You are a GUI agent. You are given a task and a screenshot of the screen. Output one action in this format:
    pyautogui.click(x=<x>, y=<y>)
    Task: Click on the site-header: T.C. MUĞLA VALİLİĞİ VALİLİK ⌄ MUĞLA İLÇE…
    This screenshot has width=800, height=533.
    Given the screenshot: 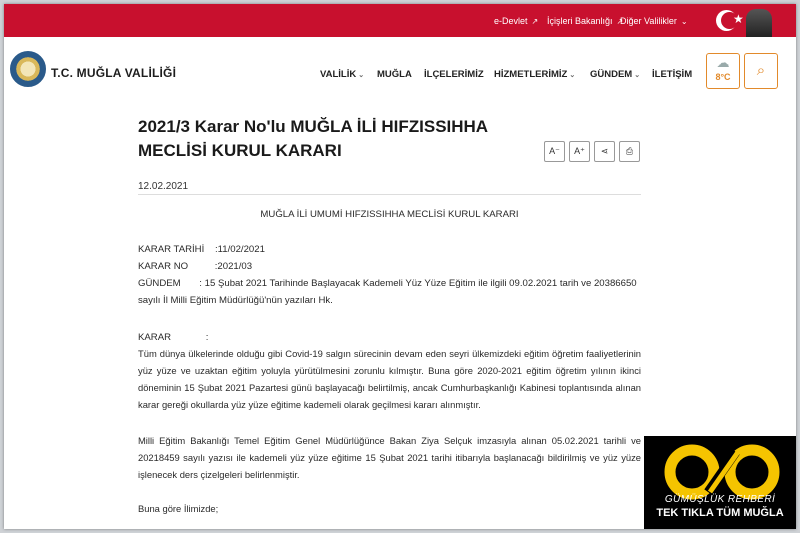 What is the action you would take?
    pyautogui.click(x=400, y=72)
    